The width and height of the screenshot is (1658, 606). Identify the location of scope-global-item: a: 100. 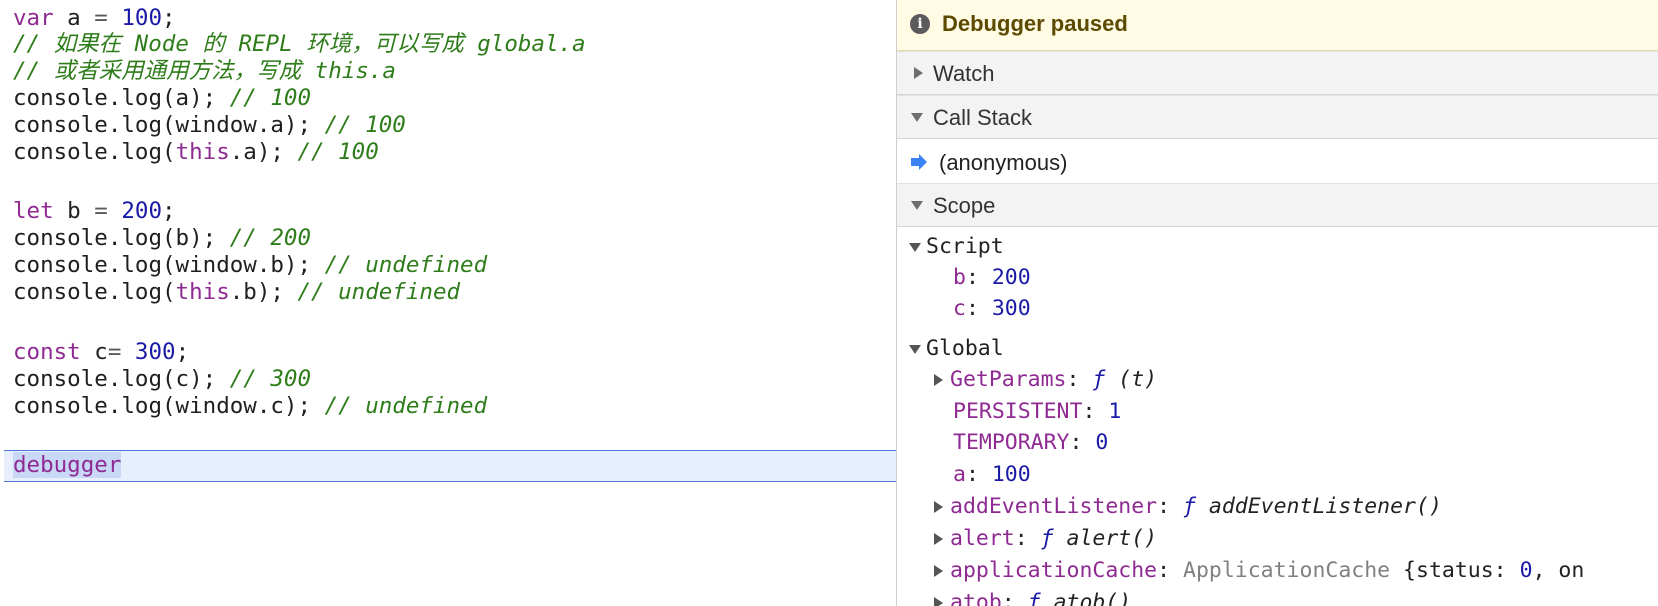
(992, 475).